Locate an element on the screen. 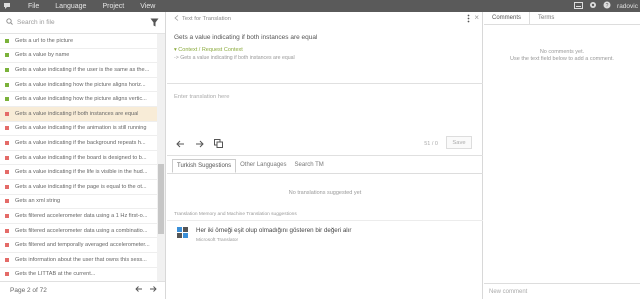 The width and height of the screenshot is (640, 299). tab-search-tm: Search TM is located at coordinates (309, 166).